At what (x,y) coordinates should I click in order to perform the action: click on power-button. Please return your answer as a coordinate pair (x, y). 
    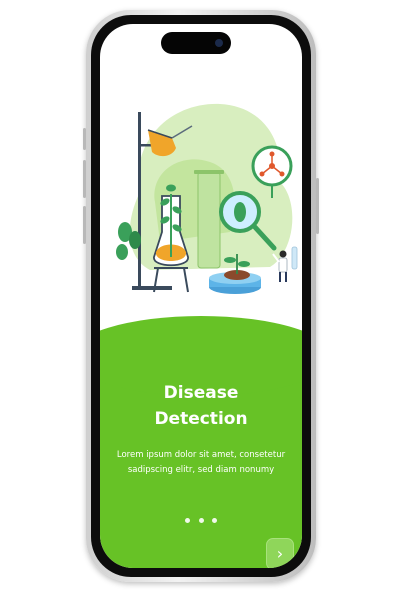
    Looking at the image, I should click on (317, 206).